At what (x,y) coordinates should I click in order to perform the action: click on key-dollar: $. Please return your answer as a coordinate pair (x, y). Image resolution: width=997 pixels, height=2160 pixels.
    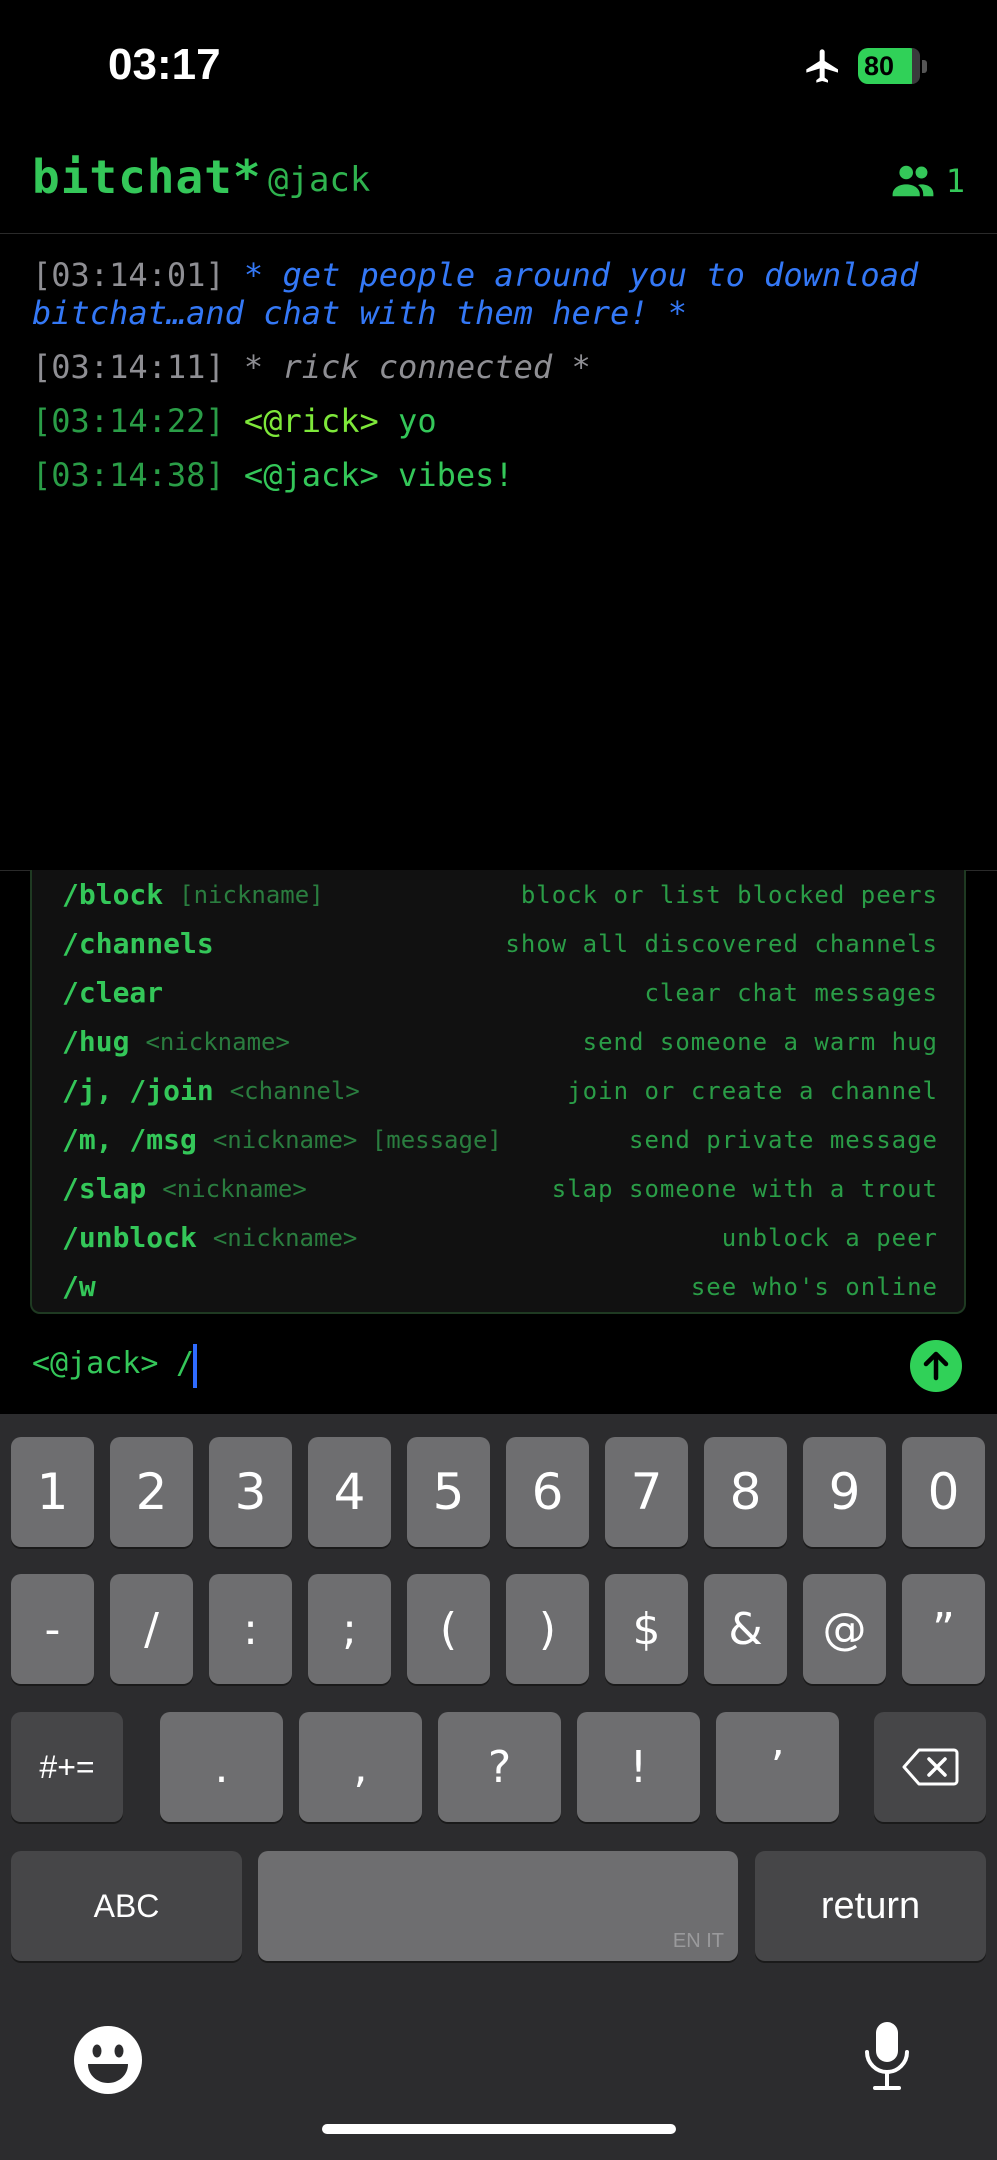
    Looking at the image, I should click on (646, 1629).